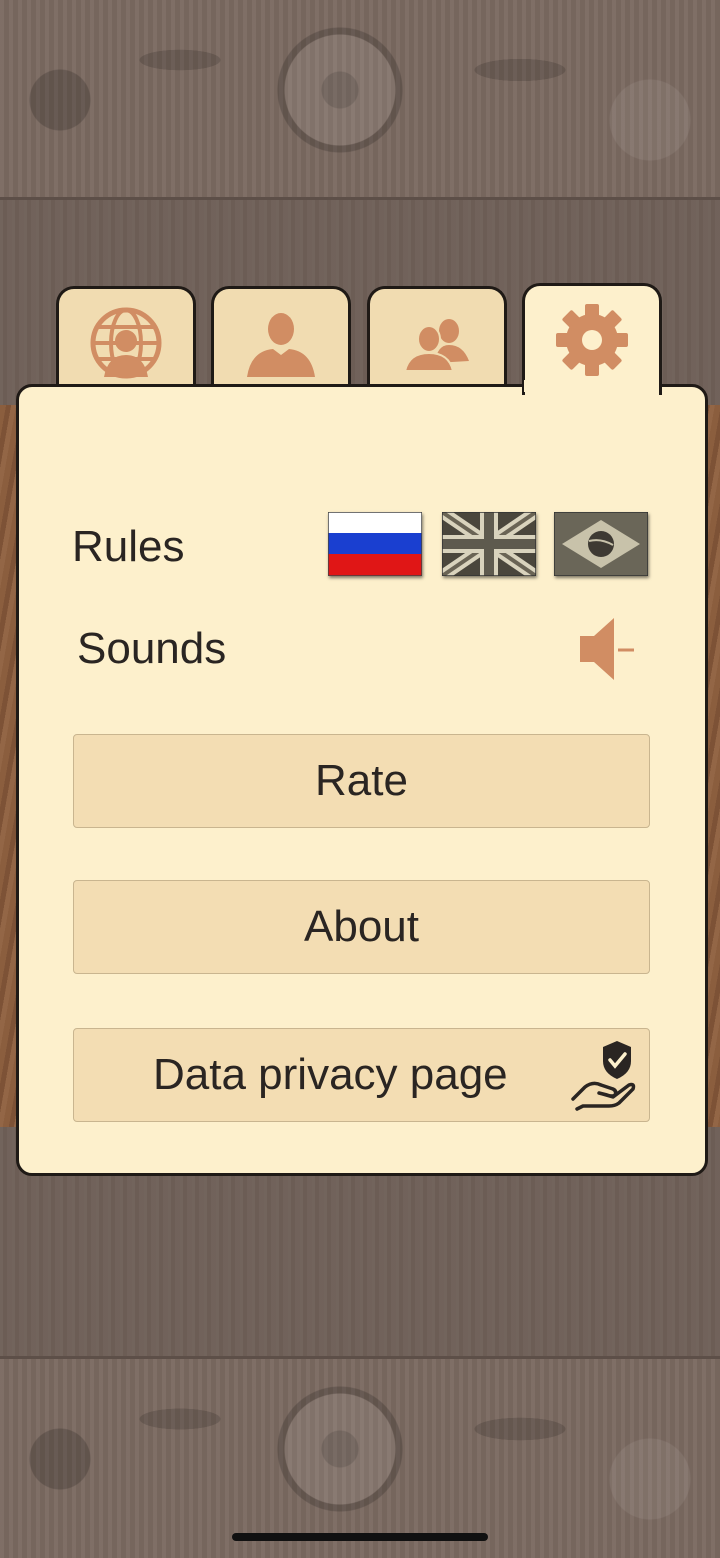 This screenshot has width=720, height=1558. What do you see at coordinates (489, 544) in the screenshot?
I see `uk-flag` at bounding box center [489, 544].